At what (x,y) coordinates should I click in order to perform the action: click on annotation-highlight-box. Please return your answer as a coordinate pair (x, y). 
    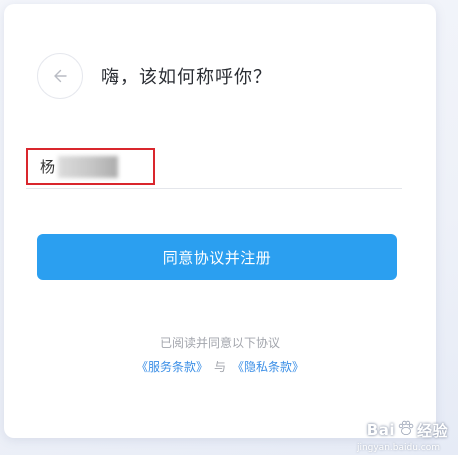
    Looking at the image, I should click on (90, 166).